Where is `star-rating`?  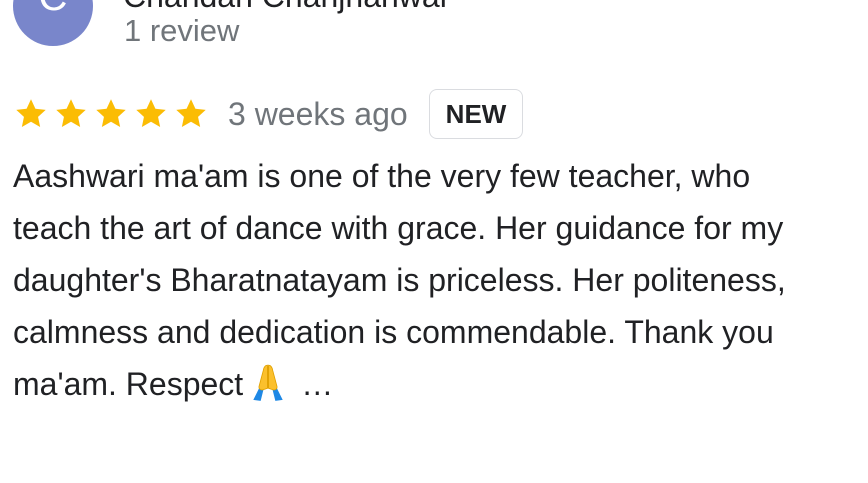 star-rating is located at coordinates (111, 114).